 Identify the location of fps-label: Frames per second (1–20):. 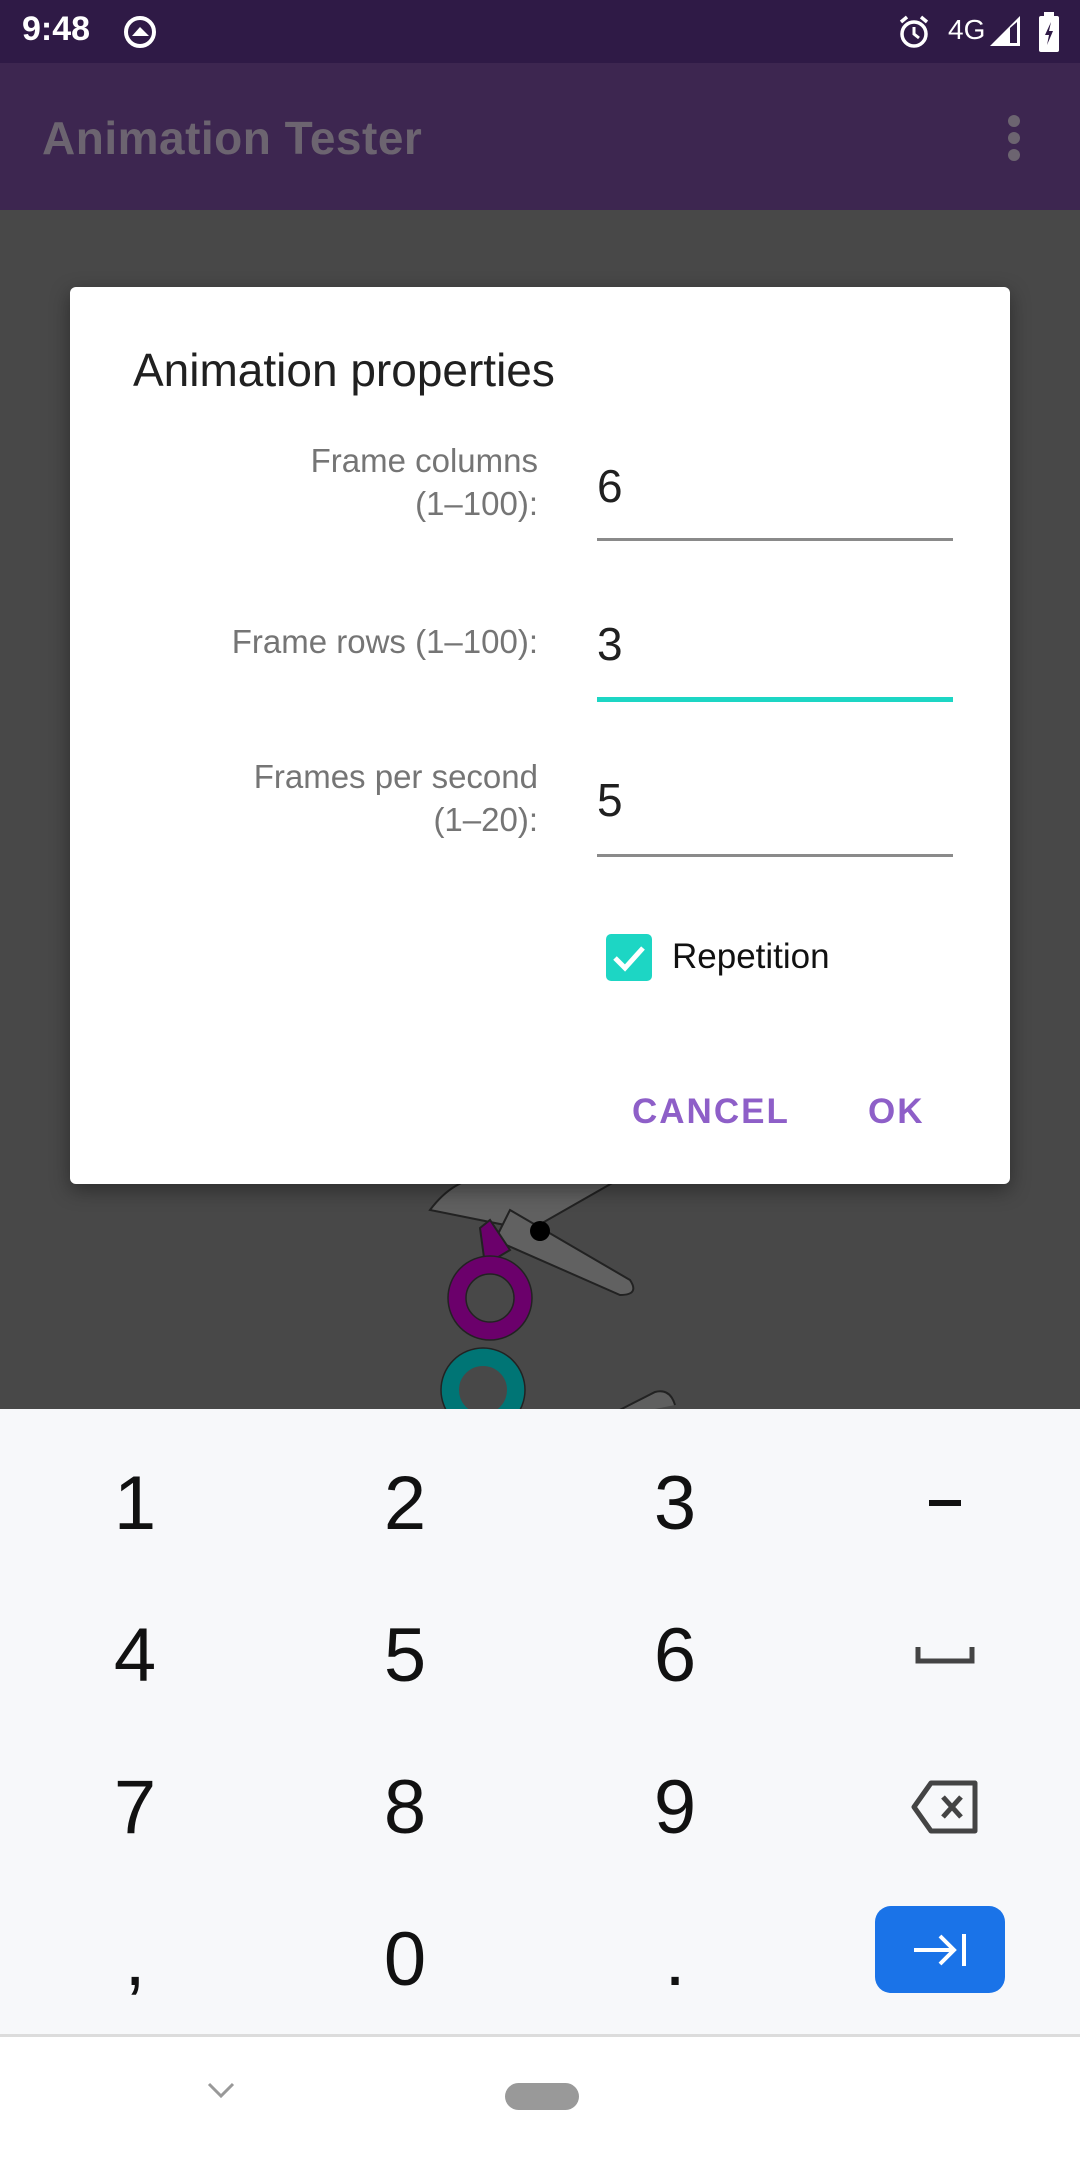
(396, 798).